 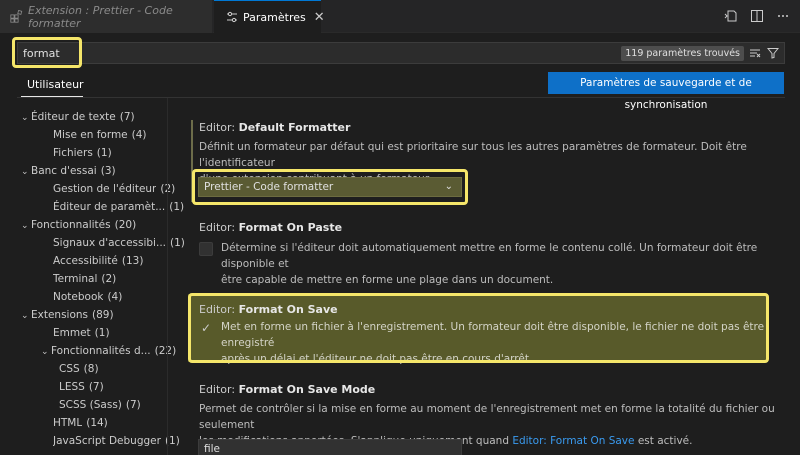 I want to click on toc-item-label: Banc d'essai, so click(x=64, y=171).